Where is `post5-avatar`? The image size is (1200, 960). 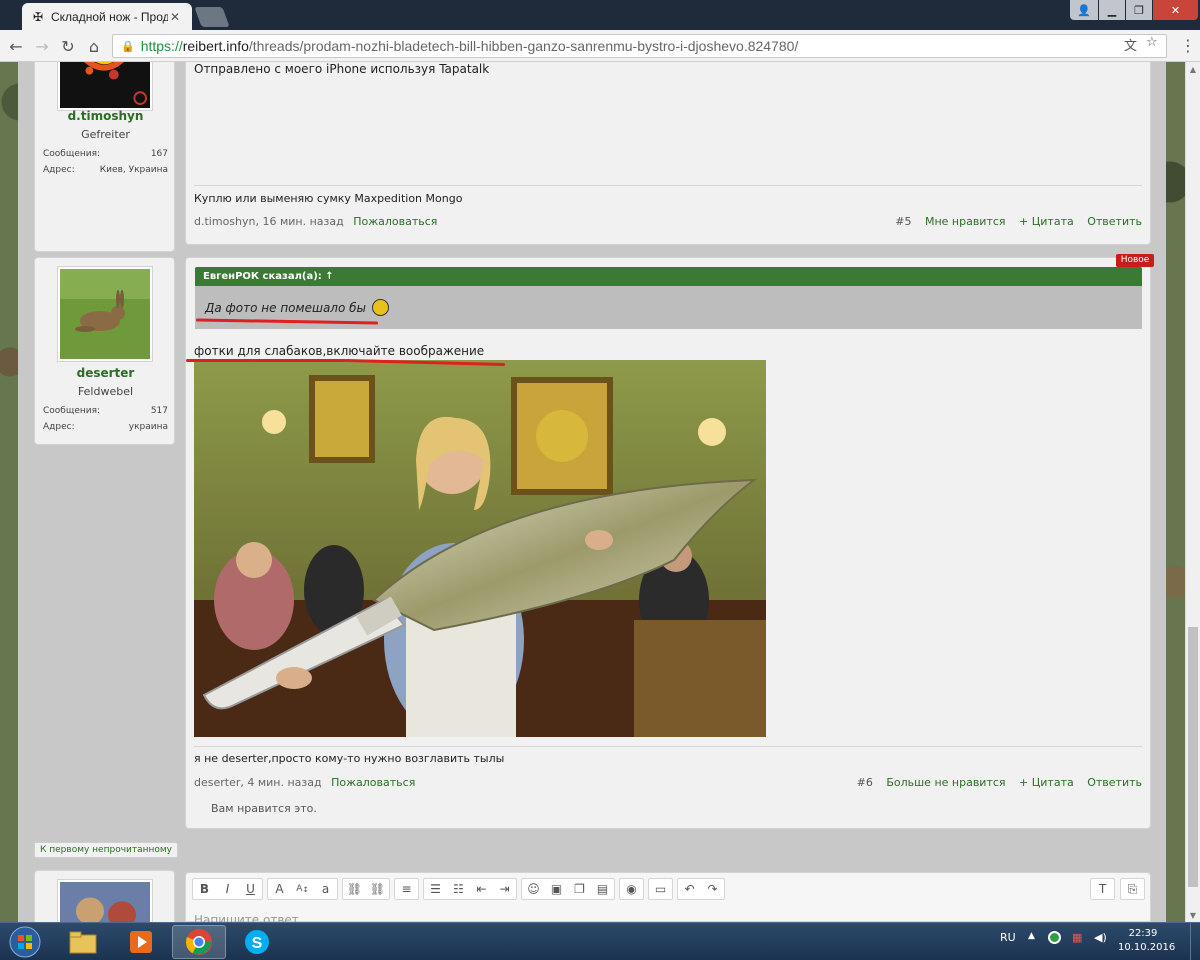 post5-avatar is located at coordinates (105, 86).